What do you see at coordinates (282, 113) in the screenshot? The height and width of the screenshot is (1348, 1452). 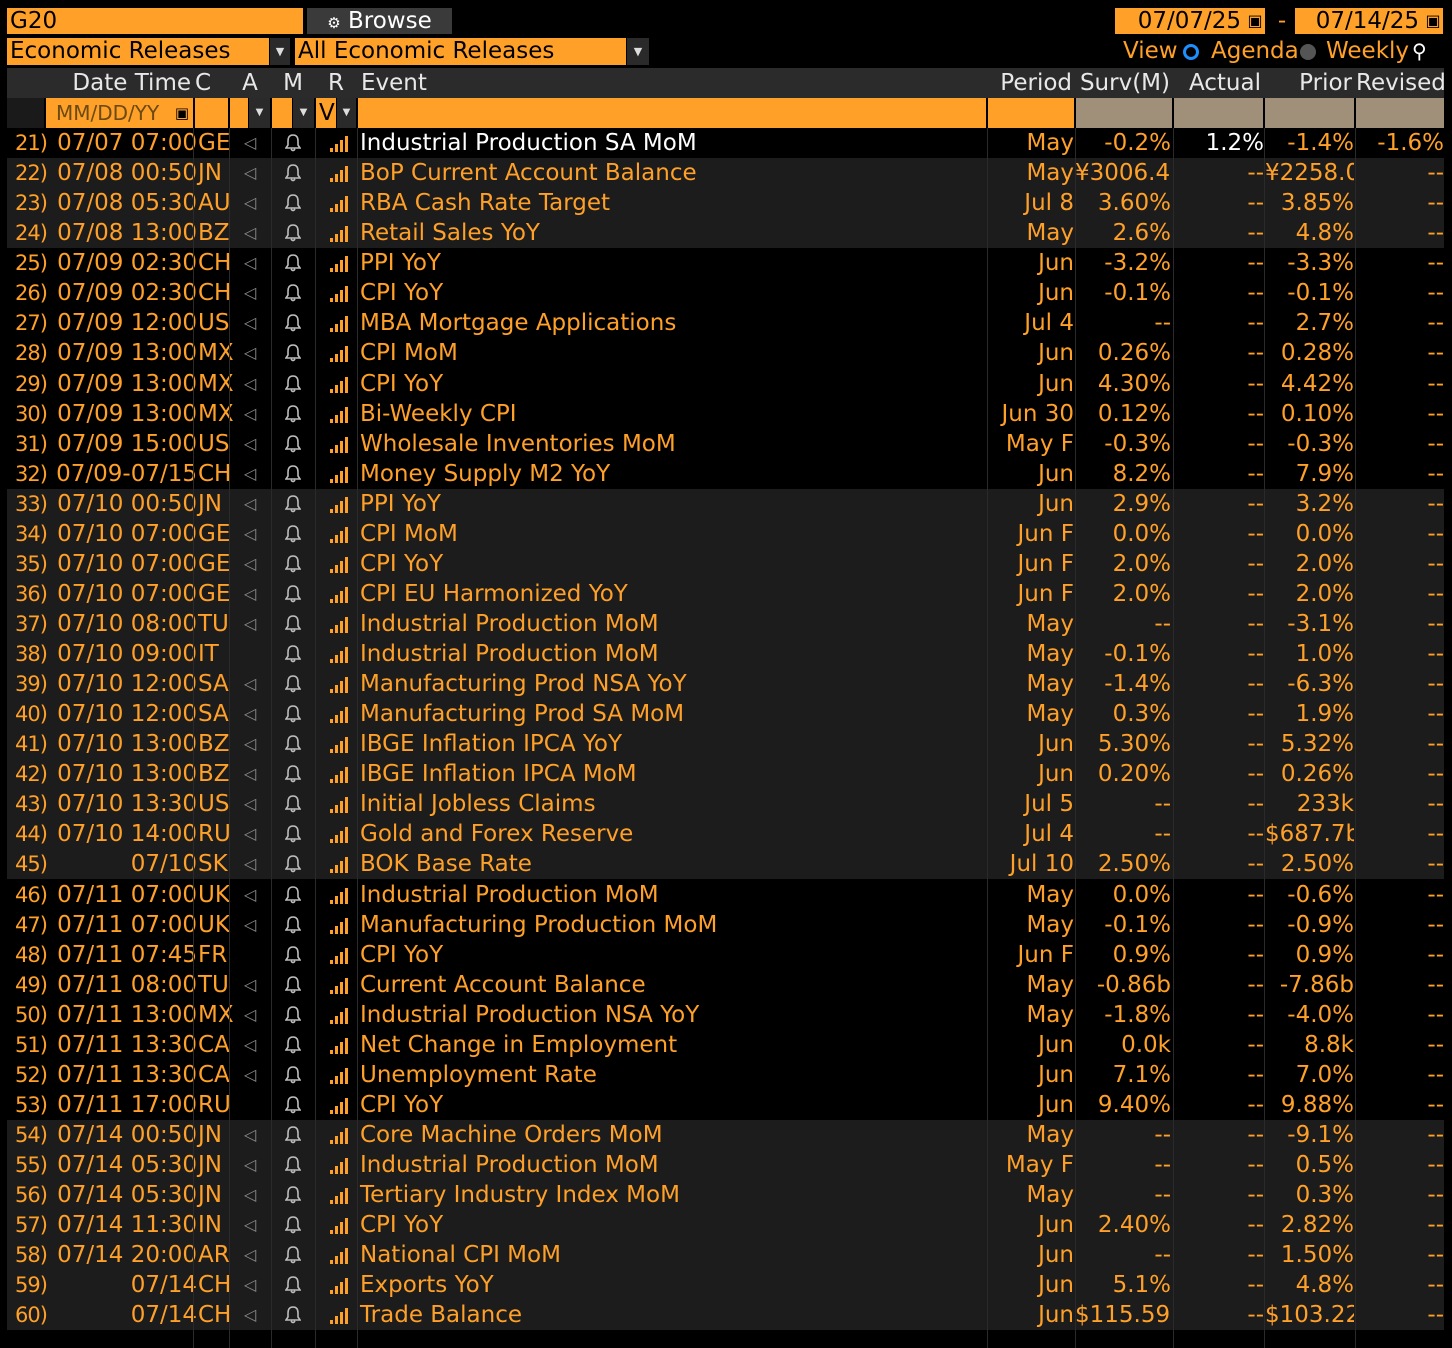 I see `my-filter` at bounding box center [282, 113].